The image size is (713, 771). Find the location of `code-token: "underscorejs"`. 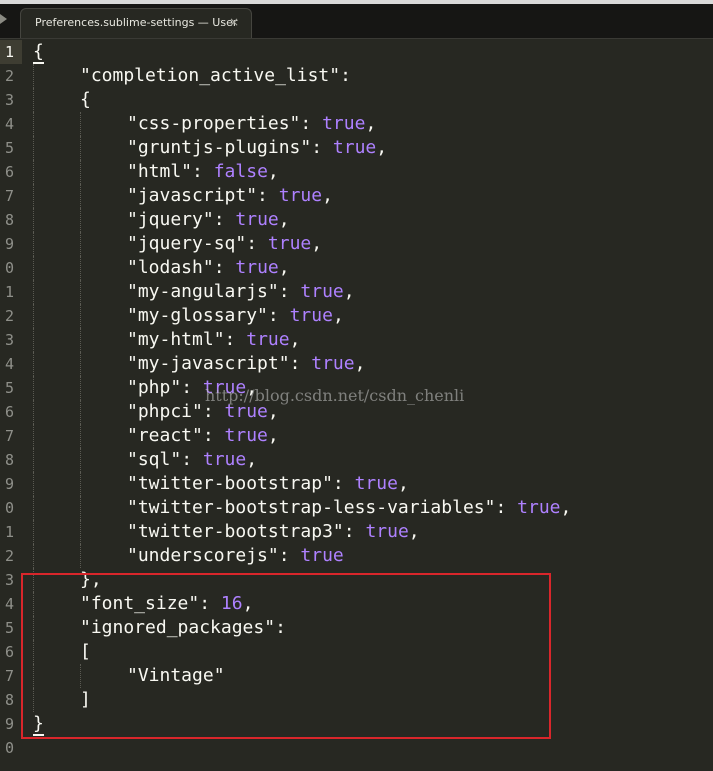

code-token: "underscorejs" is located at coordinates (203, 555).